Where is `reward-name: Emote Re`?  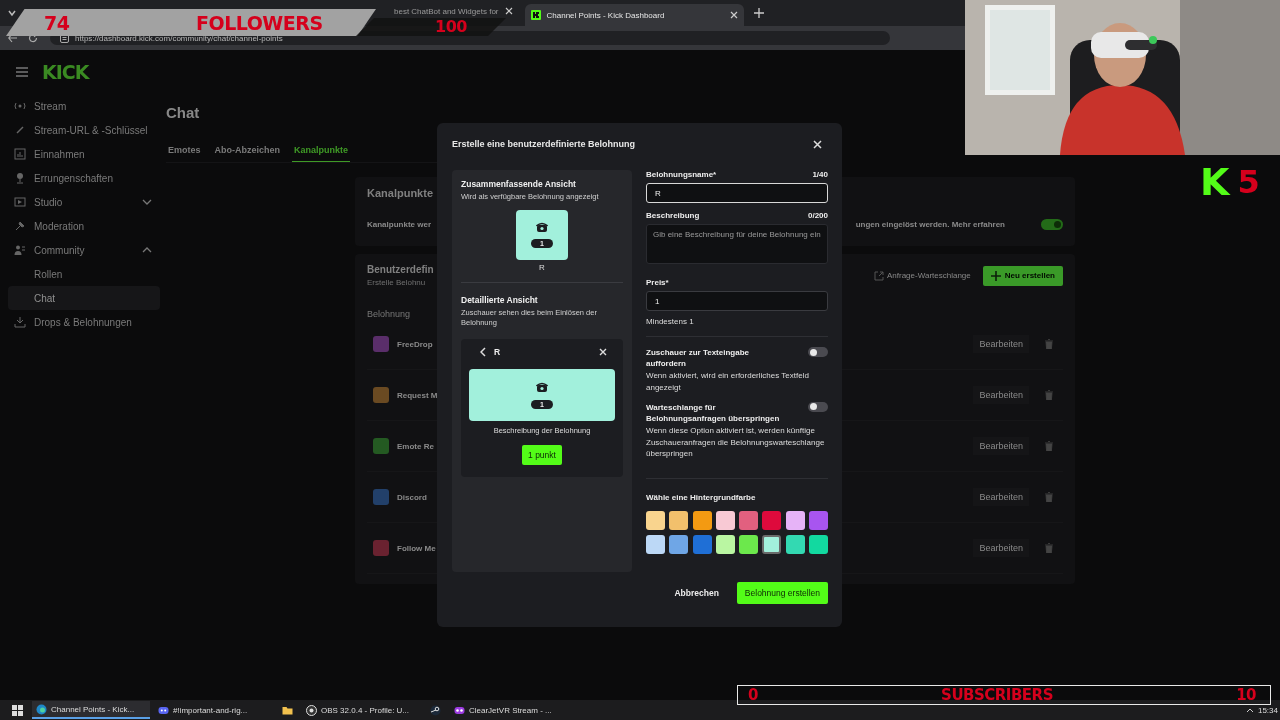 reward-name: Emote Re is located at coordinates (415, 446).